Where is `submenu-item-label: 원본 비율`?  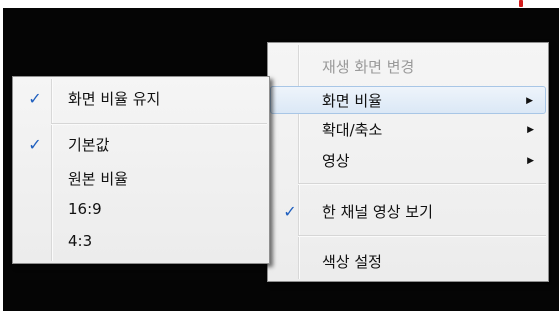 submenu-item-label: 원본 비율 is located at coordinates (98, 179).